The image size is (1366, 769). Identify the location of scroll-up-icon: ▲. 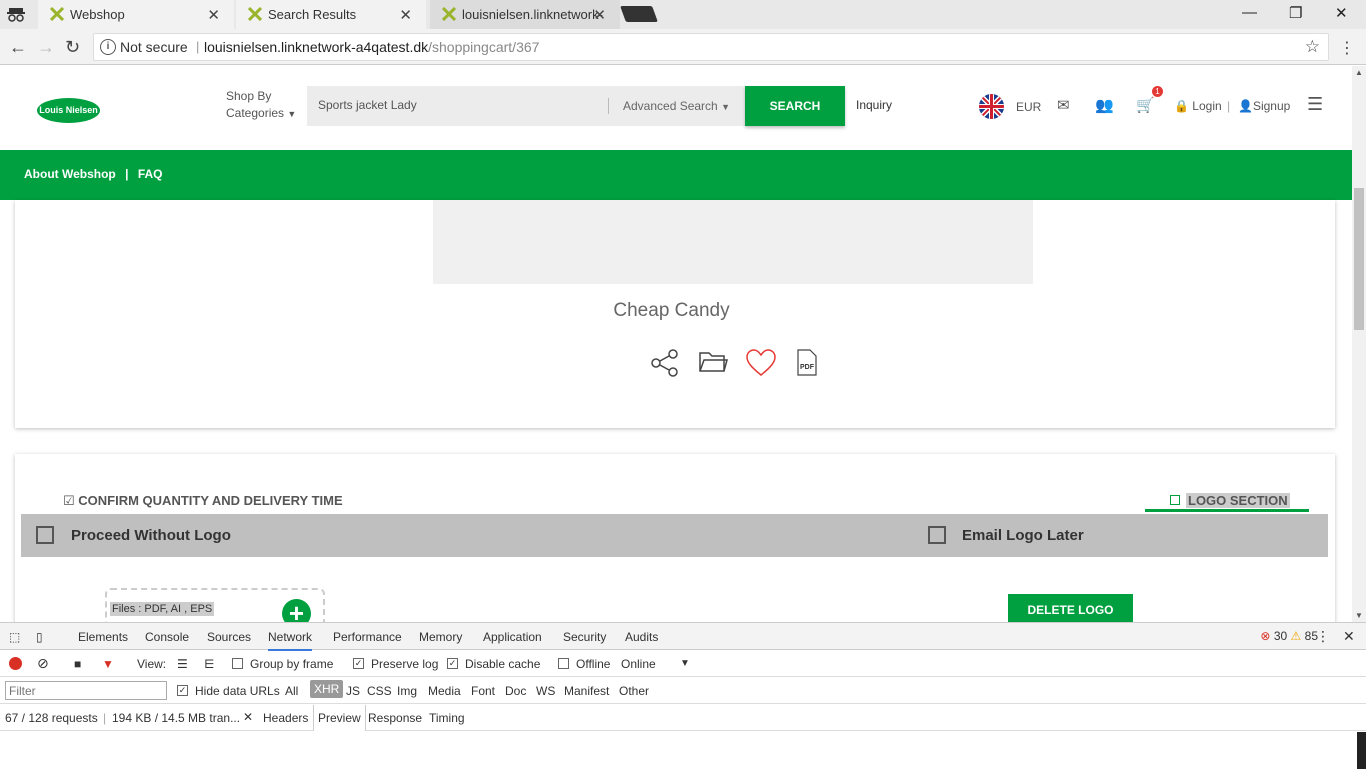
(1359, 72).